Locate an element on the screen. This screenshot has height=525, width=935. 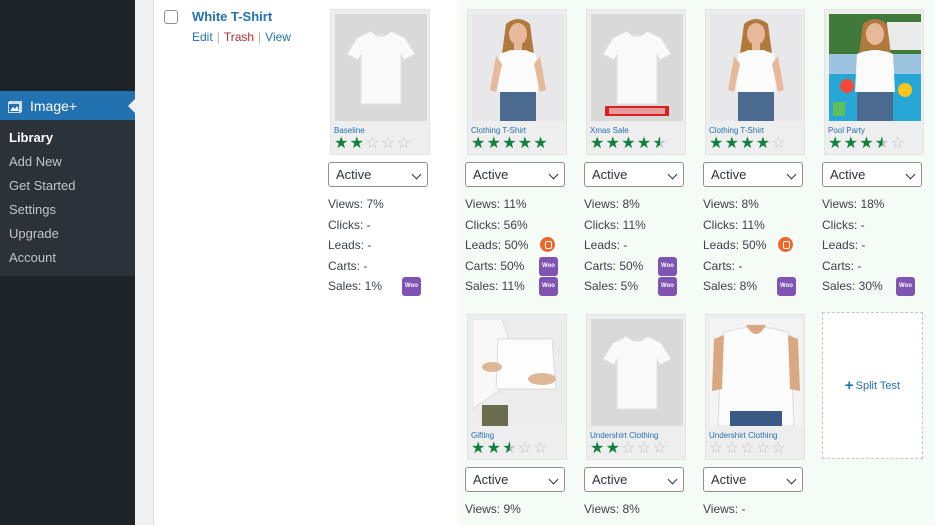
row-checkbox is located at coordinates (171, 17).